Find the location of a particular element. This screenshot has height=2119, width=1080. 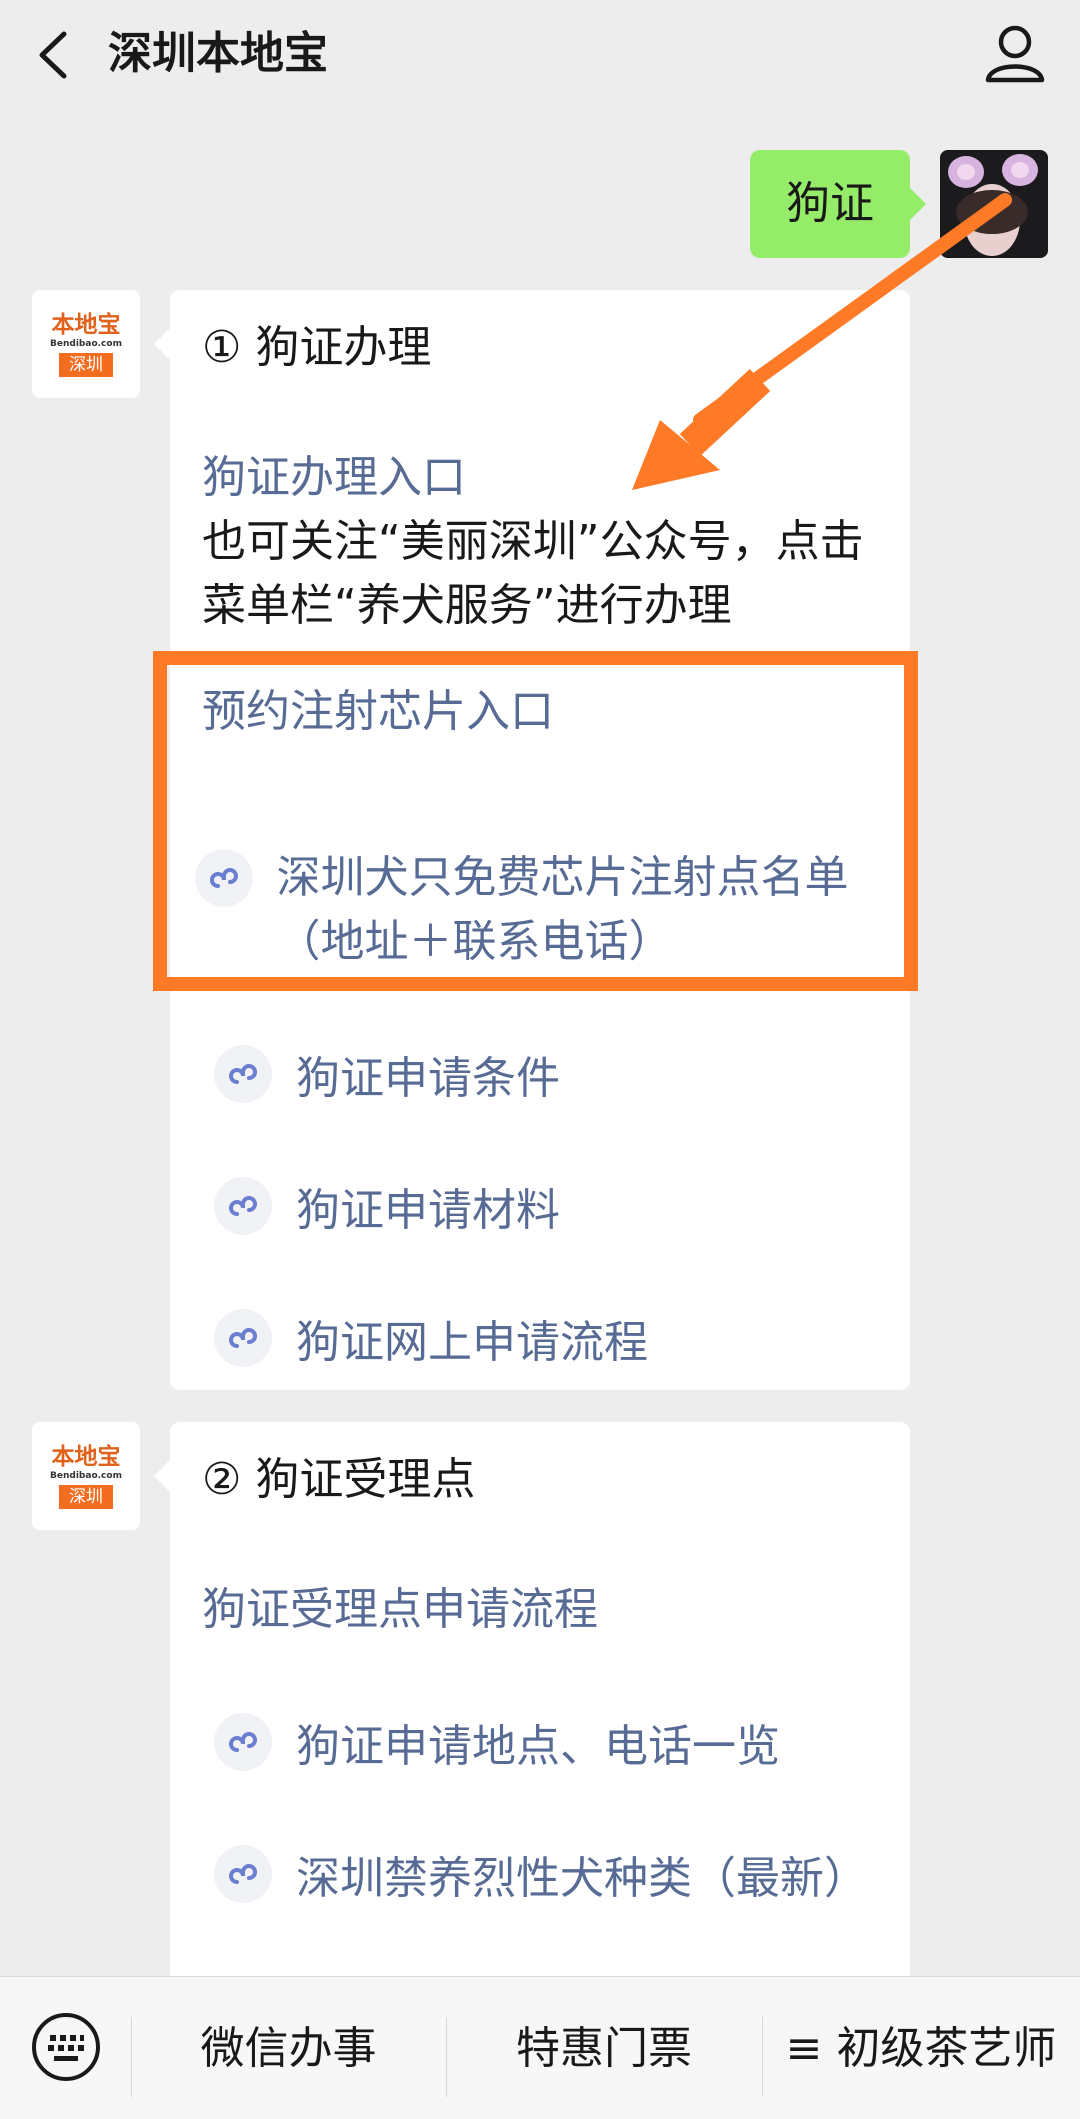

user-message-bubble: 狗证 is located at coordinates (838, 204).